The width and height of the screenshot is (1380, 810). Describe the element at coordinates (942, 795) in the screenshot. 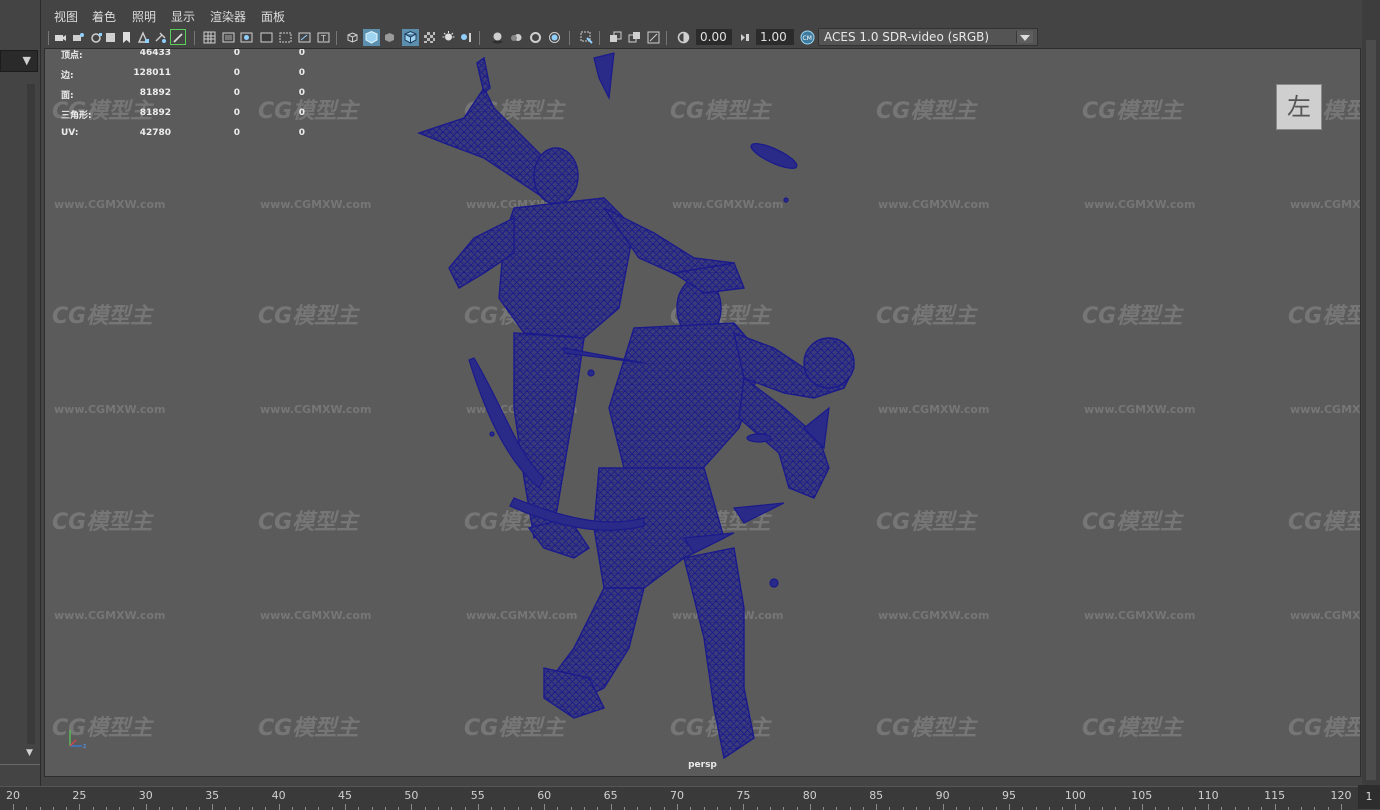

I see `timeline-tick-label: 90` at that location.